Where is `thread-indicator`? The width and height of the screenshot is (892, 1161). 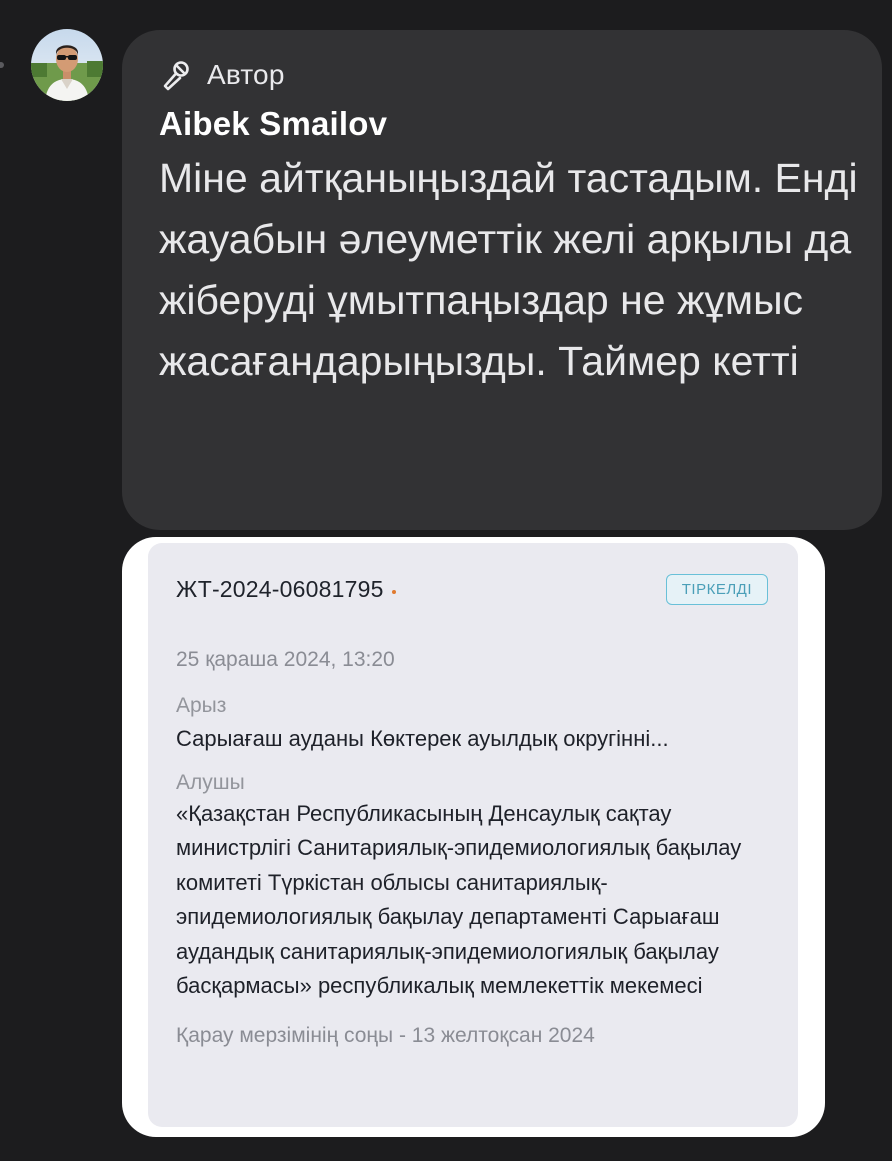
thread-indicator is located at coordinates (2, 65).